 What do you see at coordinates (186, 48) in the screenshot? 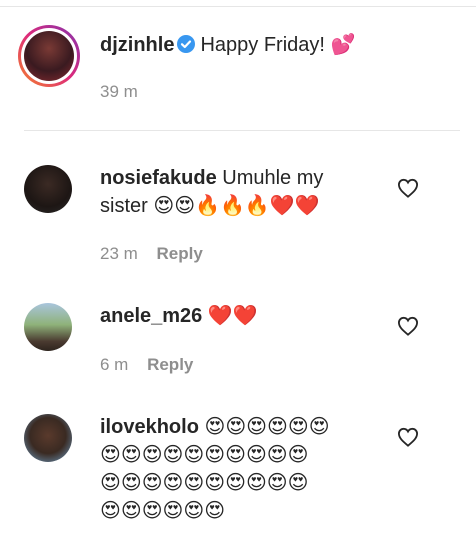
I see `verified-badge-icon` at bounding box center [186, 48].